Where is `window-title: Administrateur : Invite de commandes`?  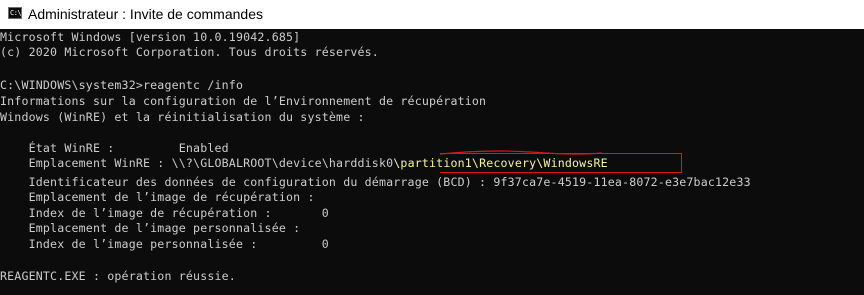
window-title: Administrateur : Invite de commandes is located at coordinates (145, 14).